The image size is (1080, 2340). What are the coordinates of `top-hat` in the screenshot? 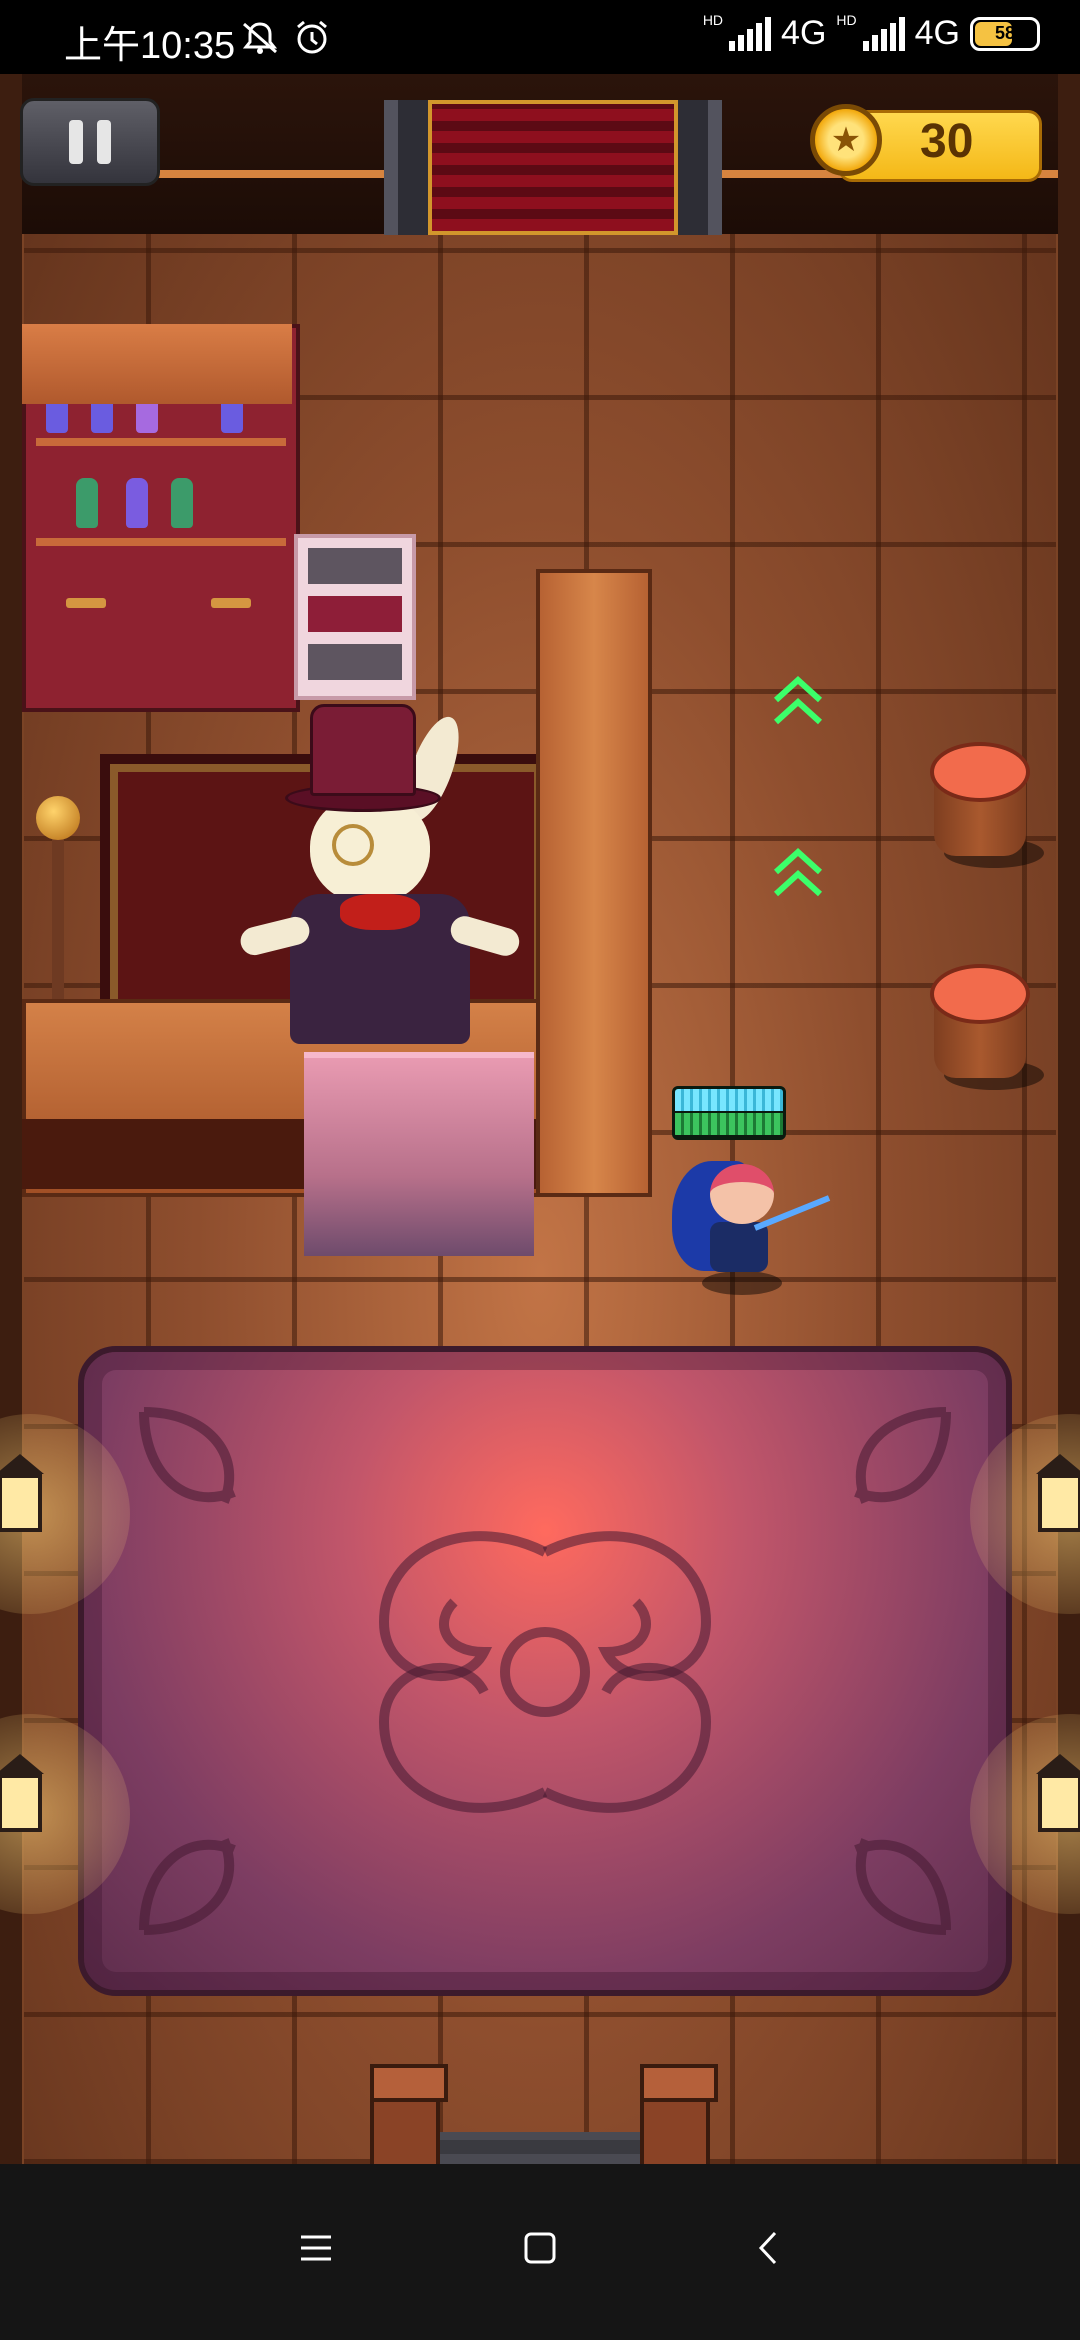 It's located at (363, 750).